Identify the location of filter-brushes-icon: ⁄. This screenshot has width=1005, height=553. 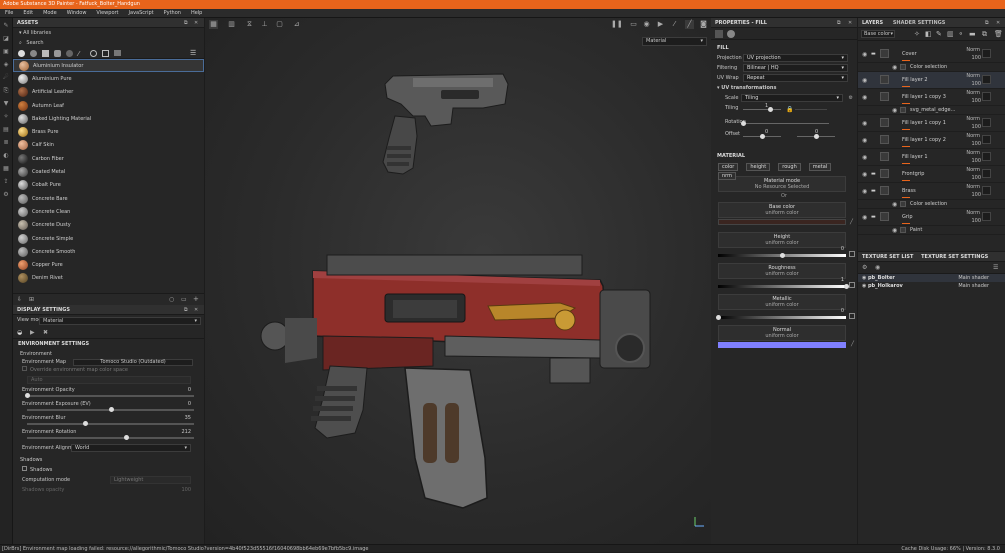
(78, 54).